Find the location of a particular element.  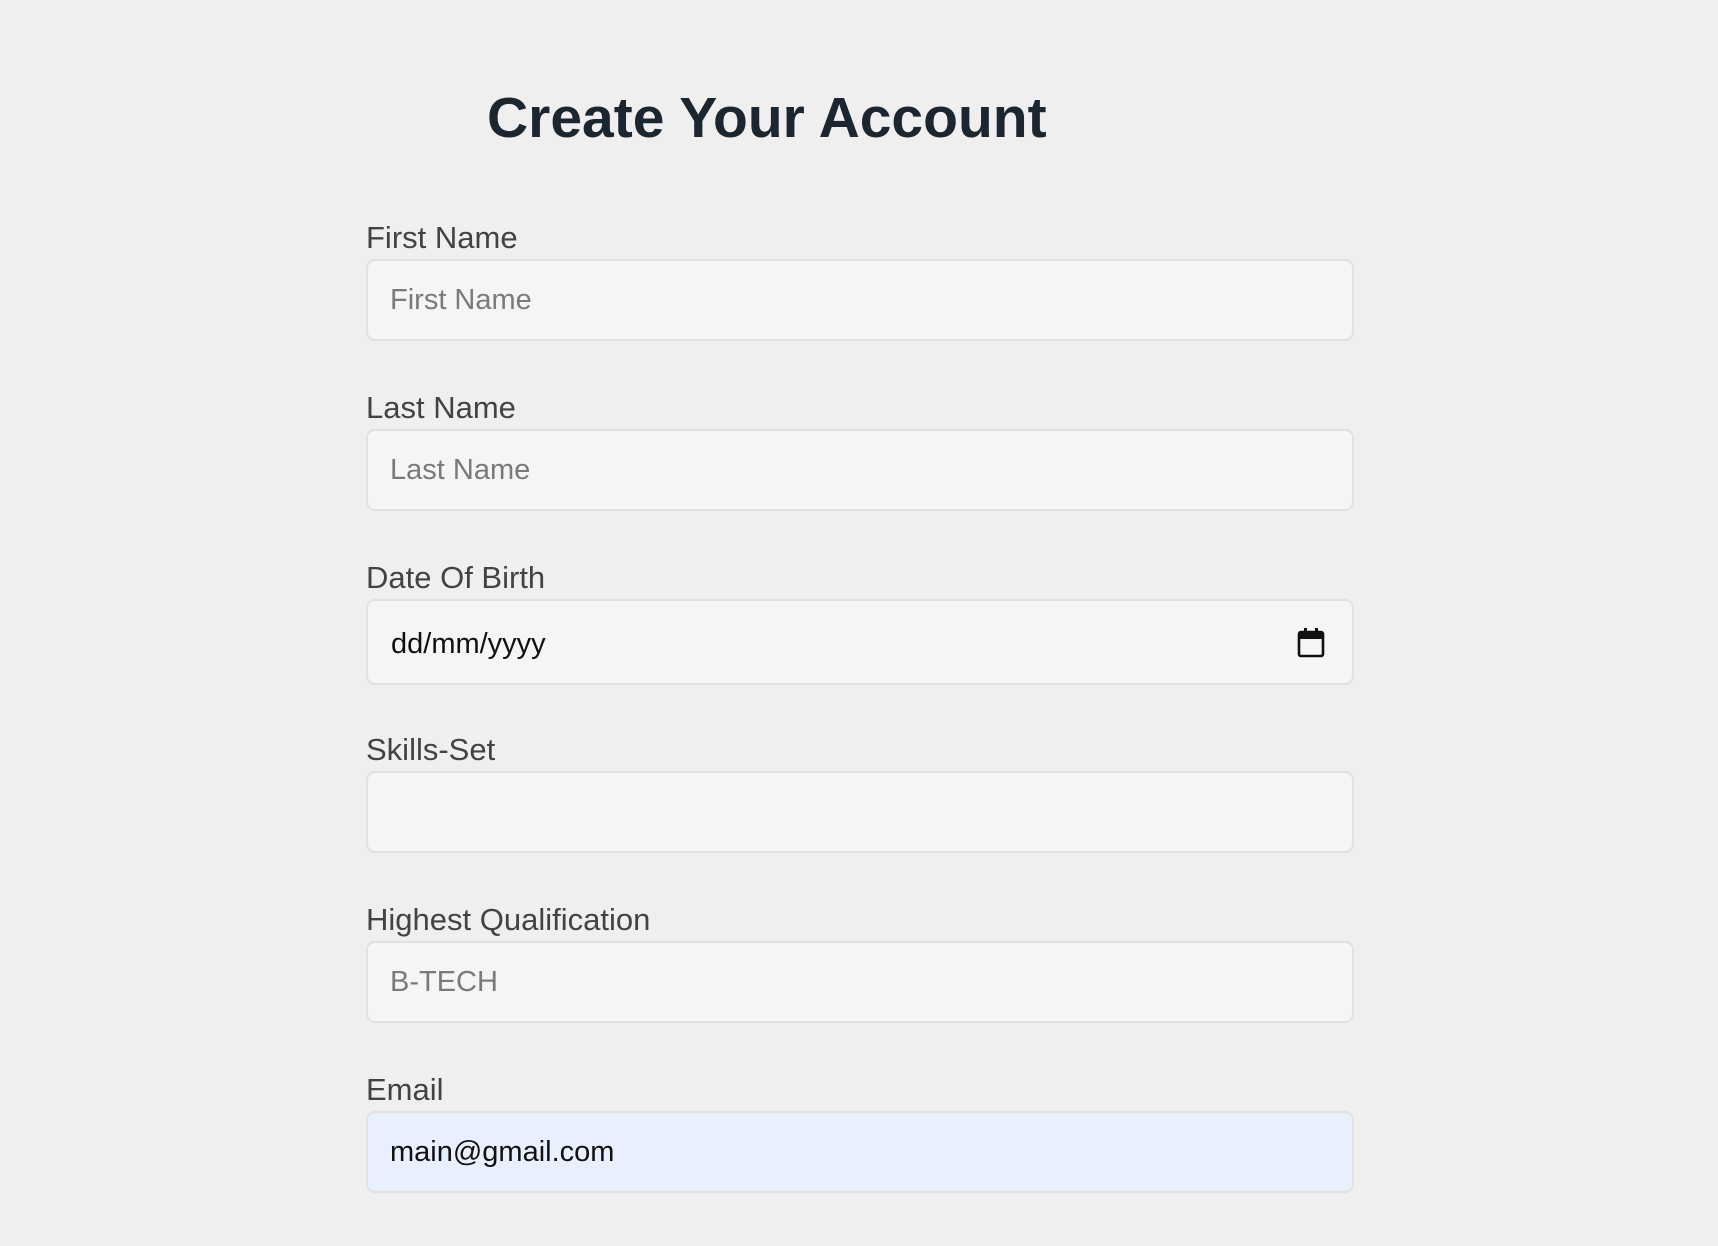

date-of-birth-label: Date Of Birth is located at coordinates (456, 577).